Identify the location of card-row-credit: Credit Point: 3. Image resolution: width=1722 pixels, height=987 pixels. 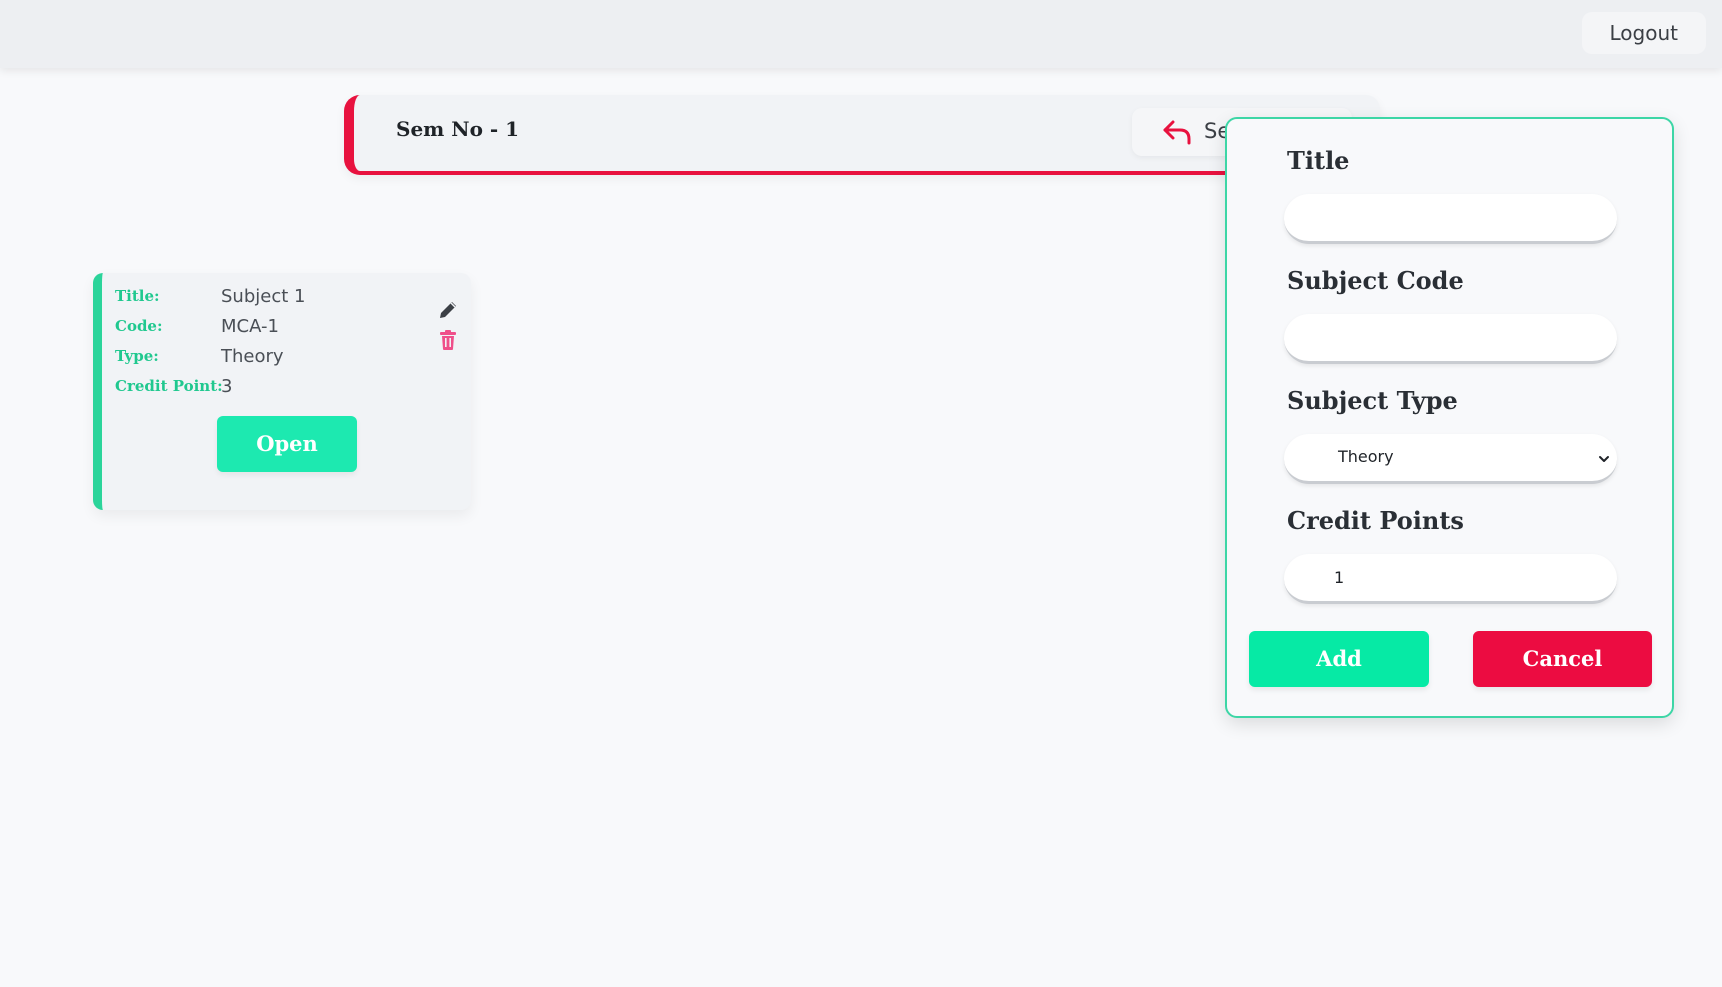
(173, 386).